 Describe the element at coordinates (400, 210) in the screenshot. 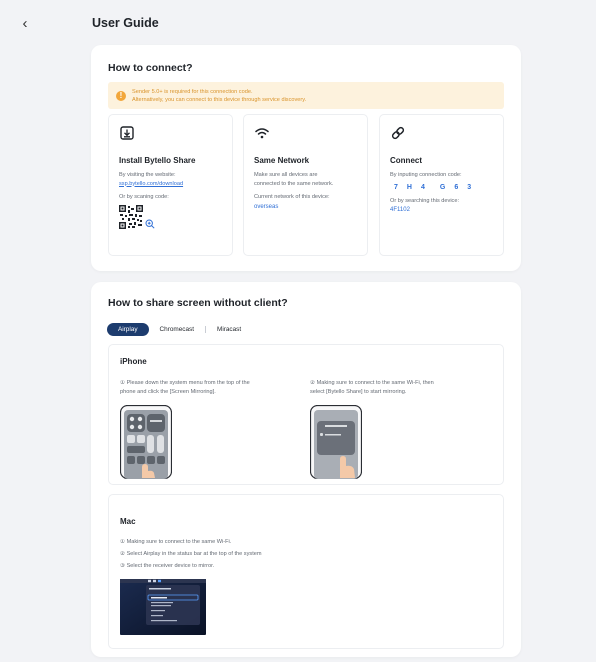

I see `device-name: 4F1102` at that location.